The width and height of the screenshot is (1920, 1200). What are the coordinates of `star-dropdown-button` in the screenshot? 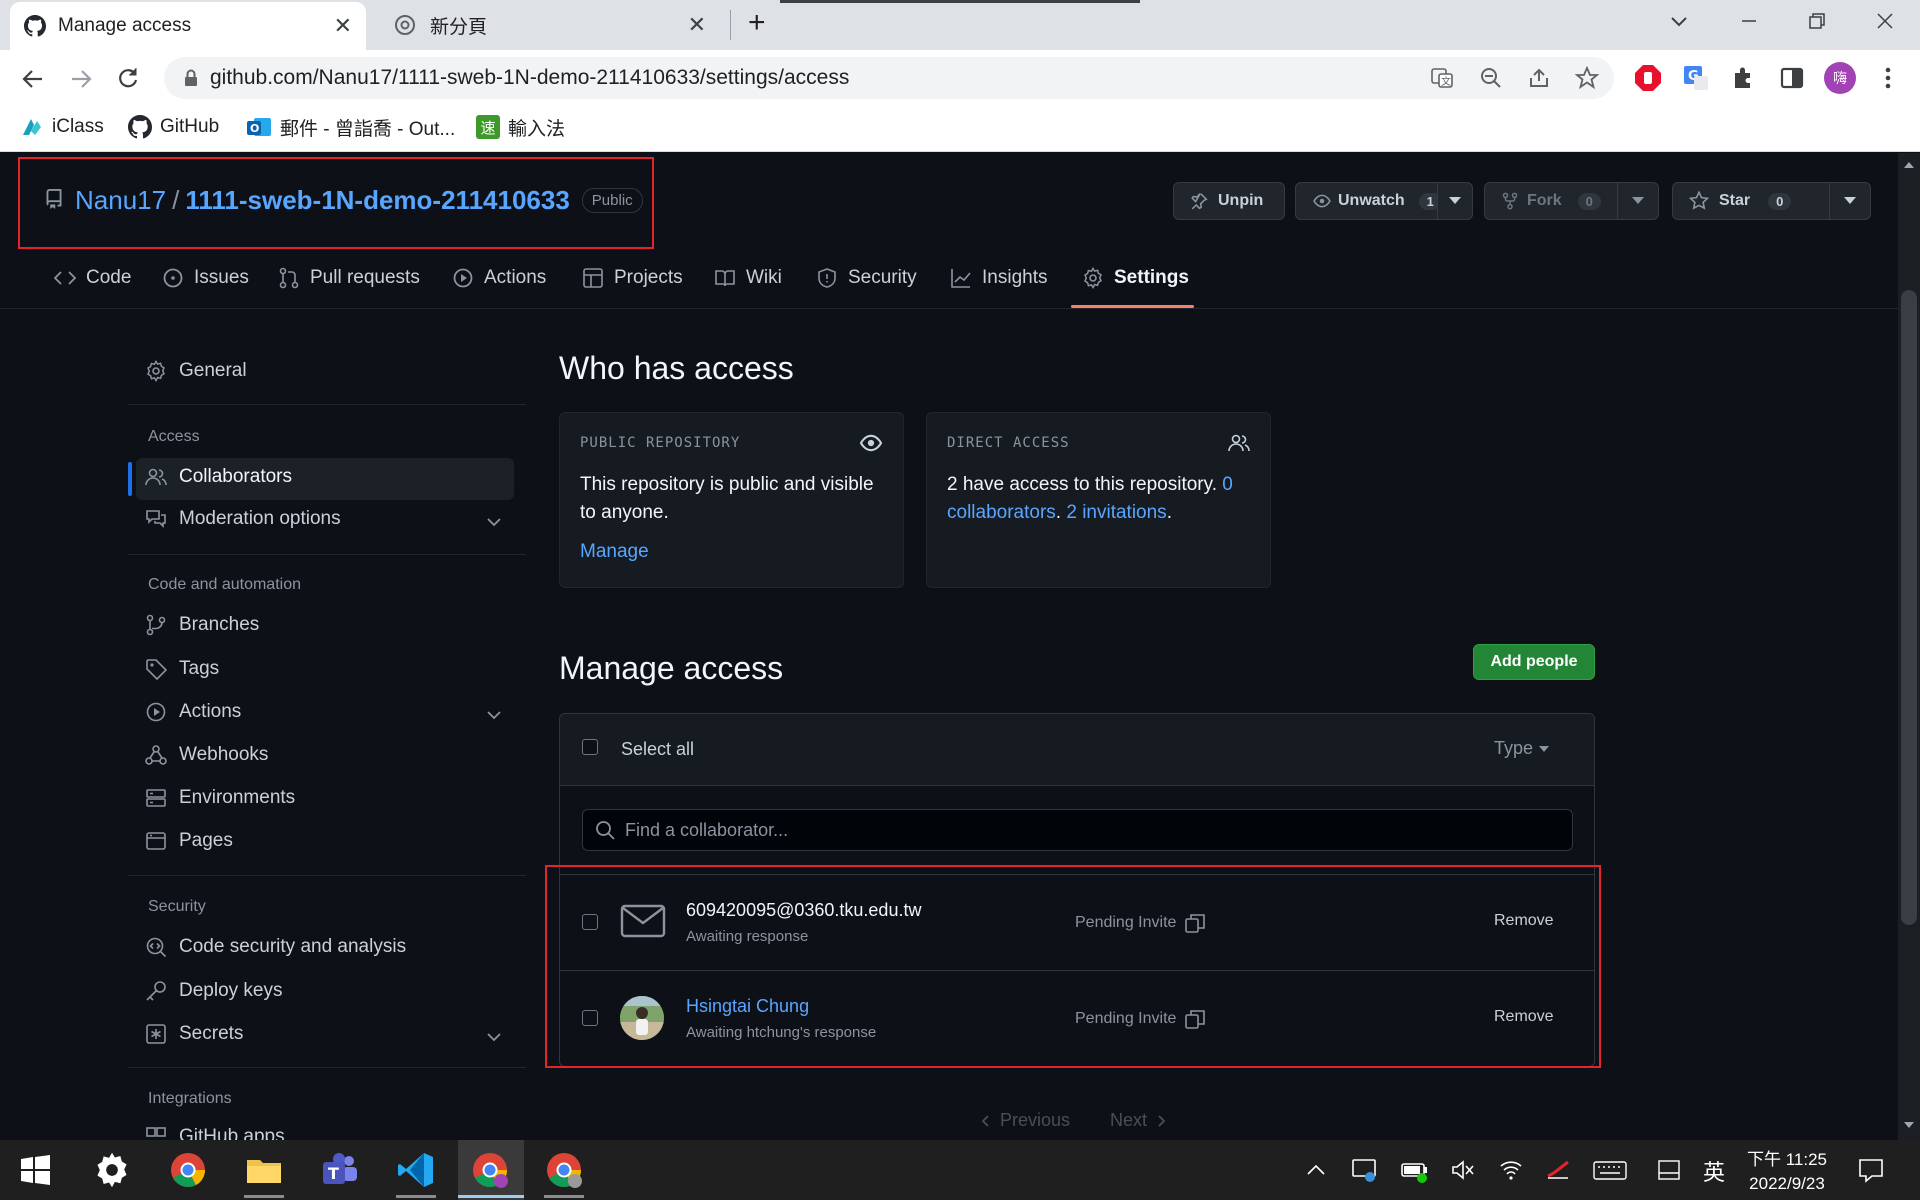 It's located at (1850, 201).